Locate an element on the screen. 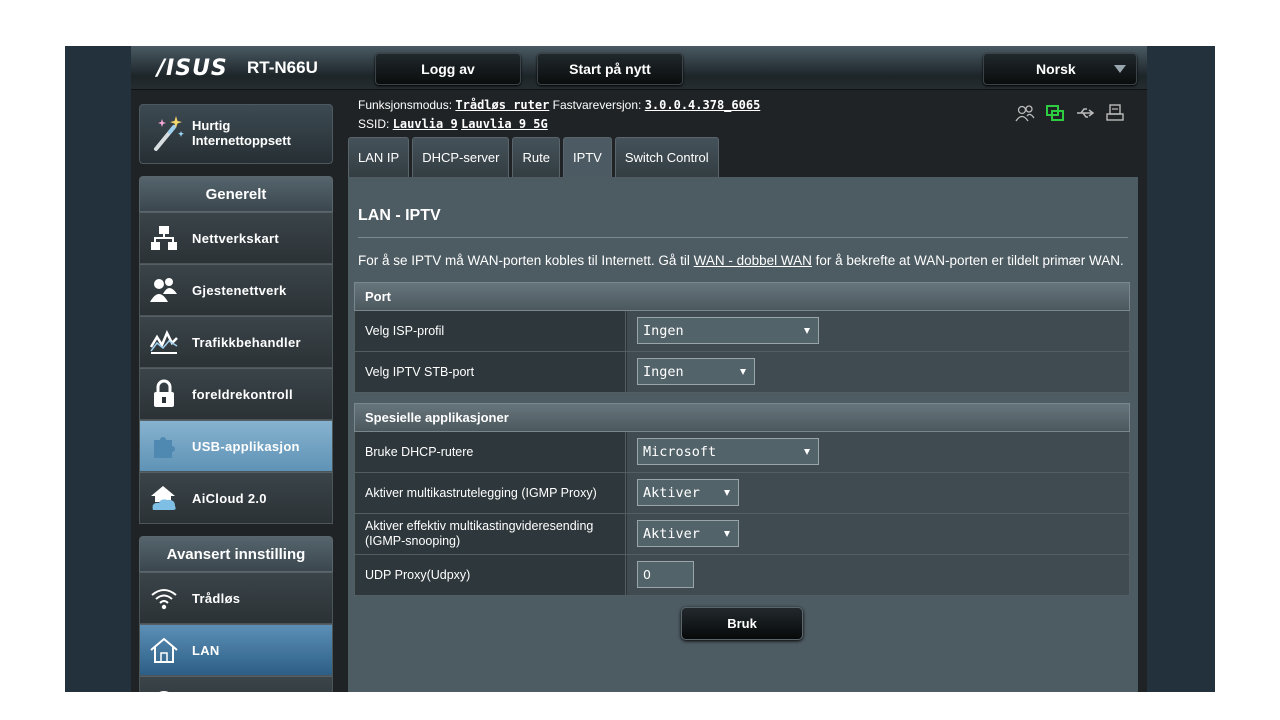 The height and width of the screenshot is (720, 1280). title-divider is located at coordinates (743, 237).